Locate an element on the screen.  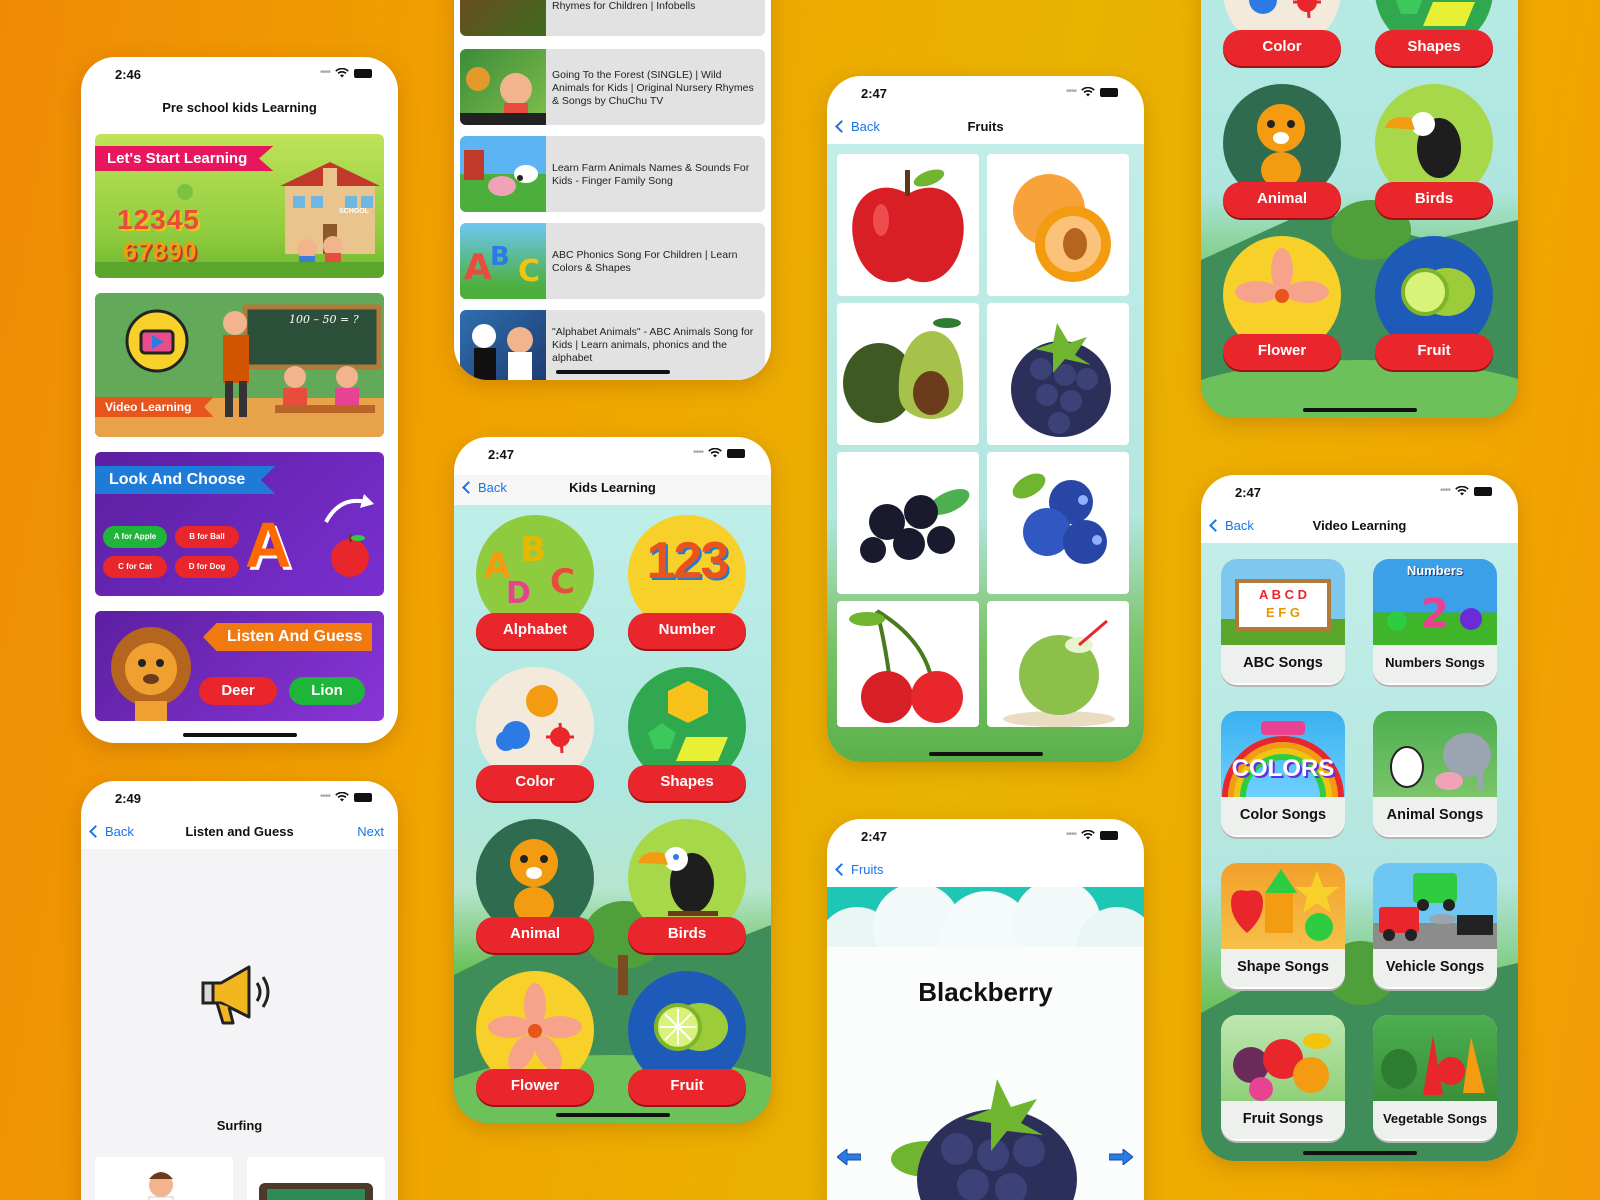
video-list-item: Rhymes for Children | Infobells is located at coordinates (612, 18).